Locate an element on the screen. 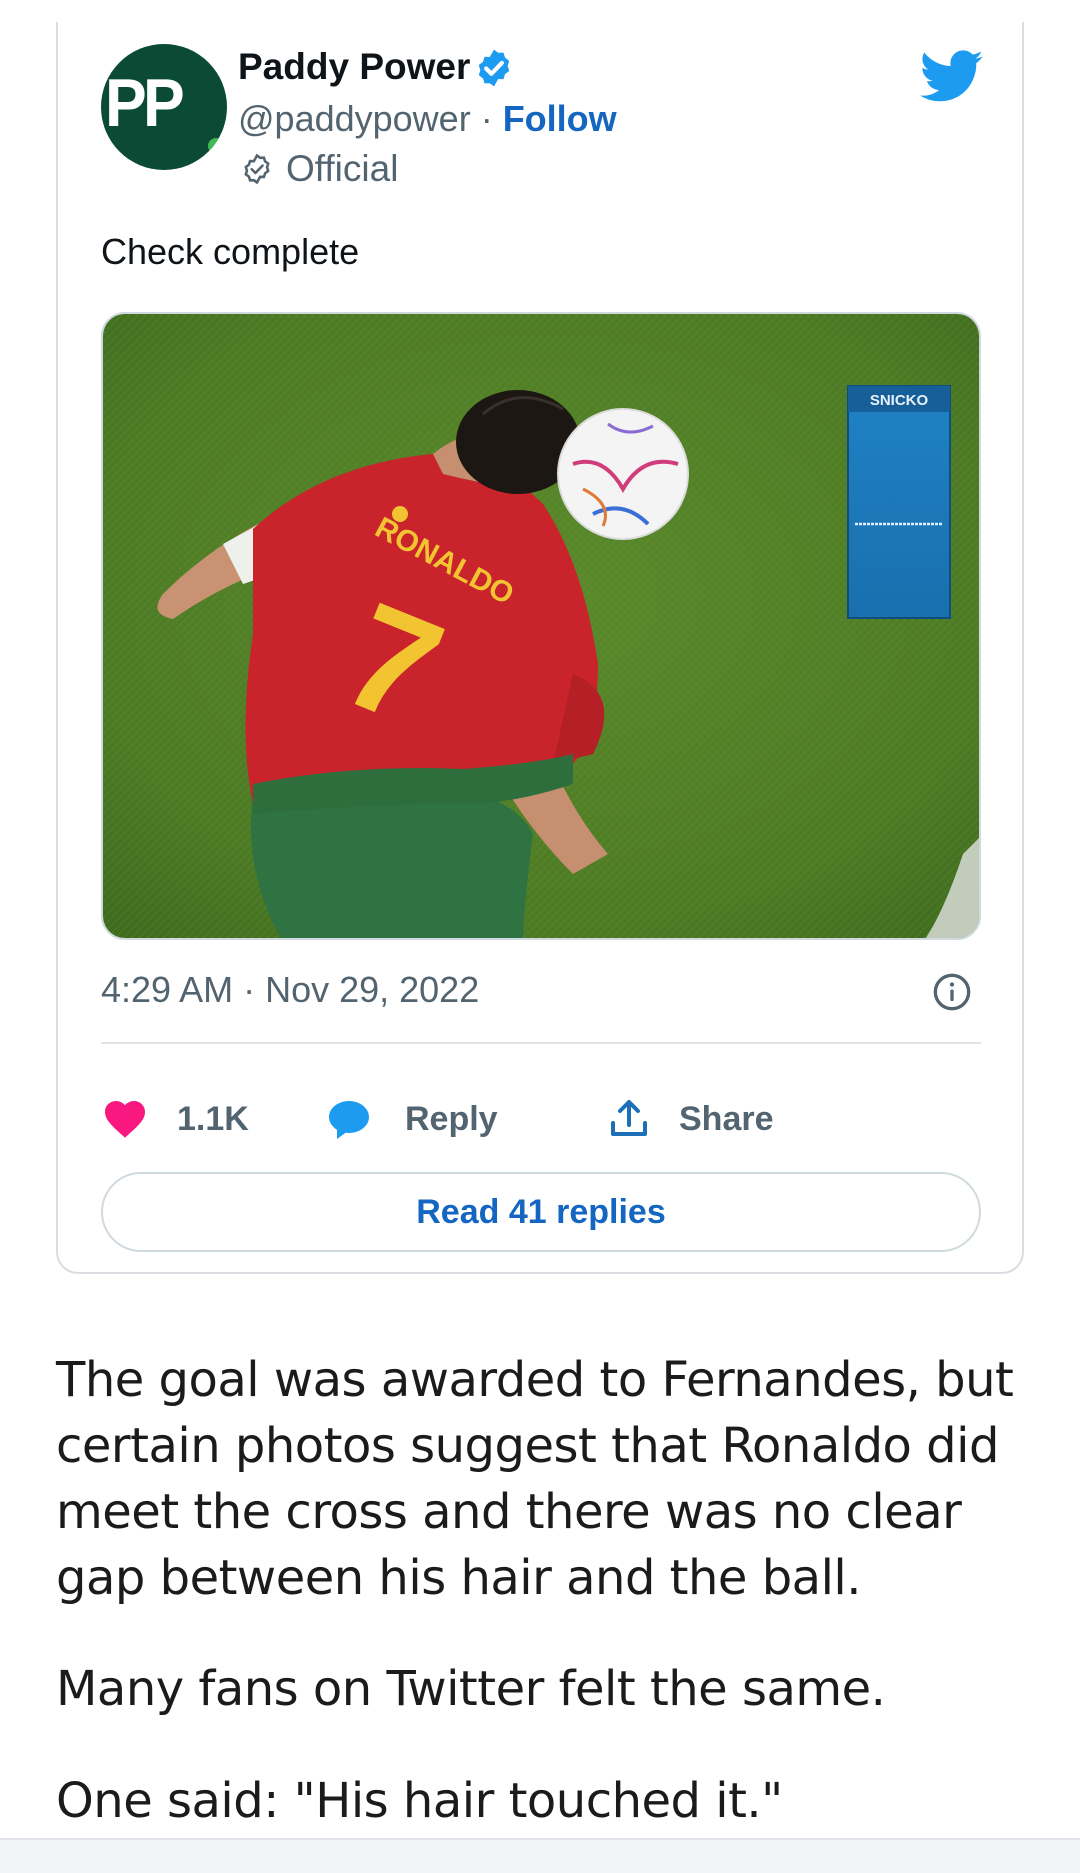  like-button: 1.1K is located at coordinates (175, 1119).